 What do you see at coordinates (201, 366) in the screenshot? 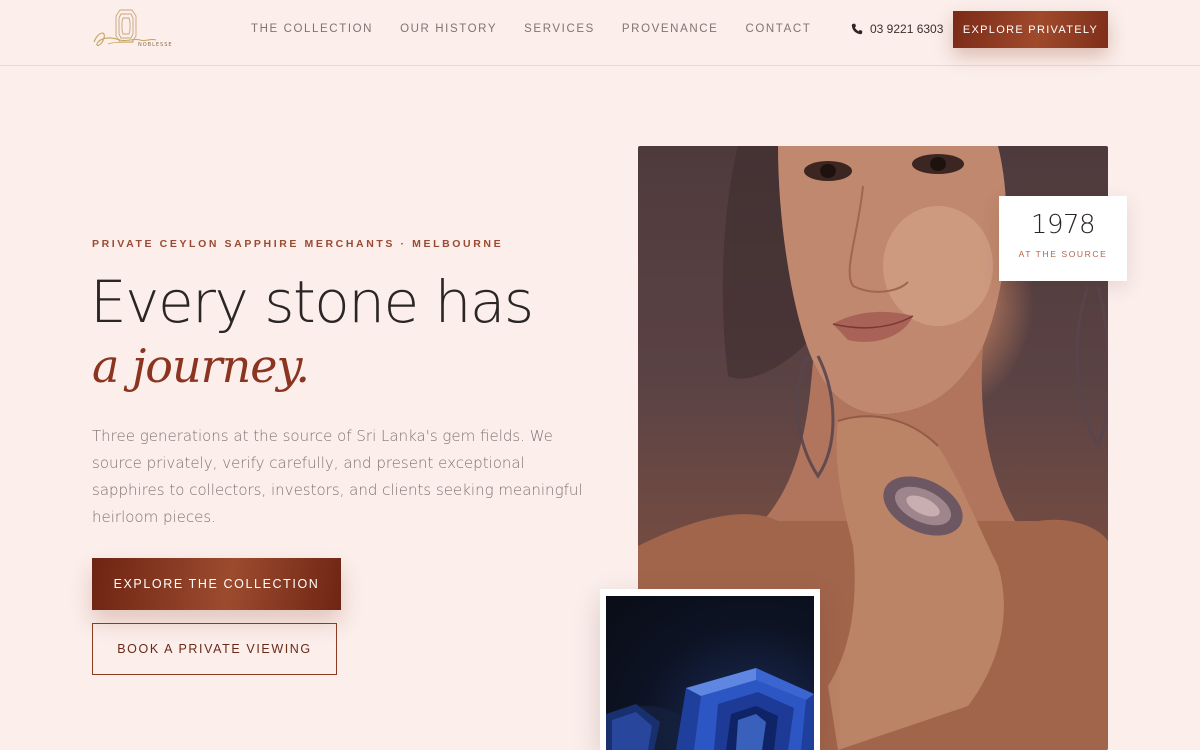
I see `hero-headline-script: a journey.` at bounding box center [201, 366].